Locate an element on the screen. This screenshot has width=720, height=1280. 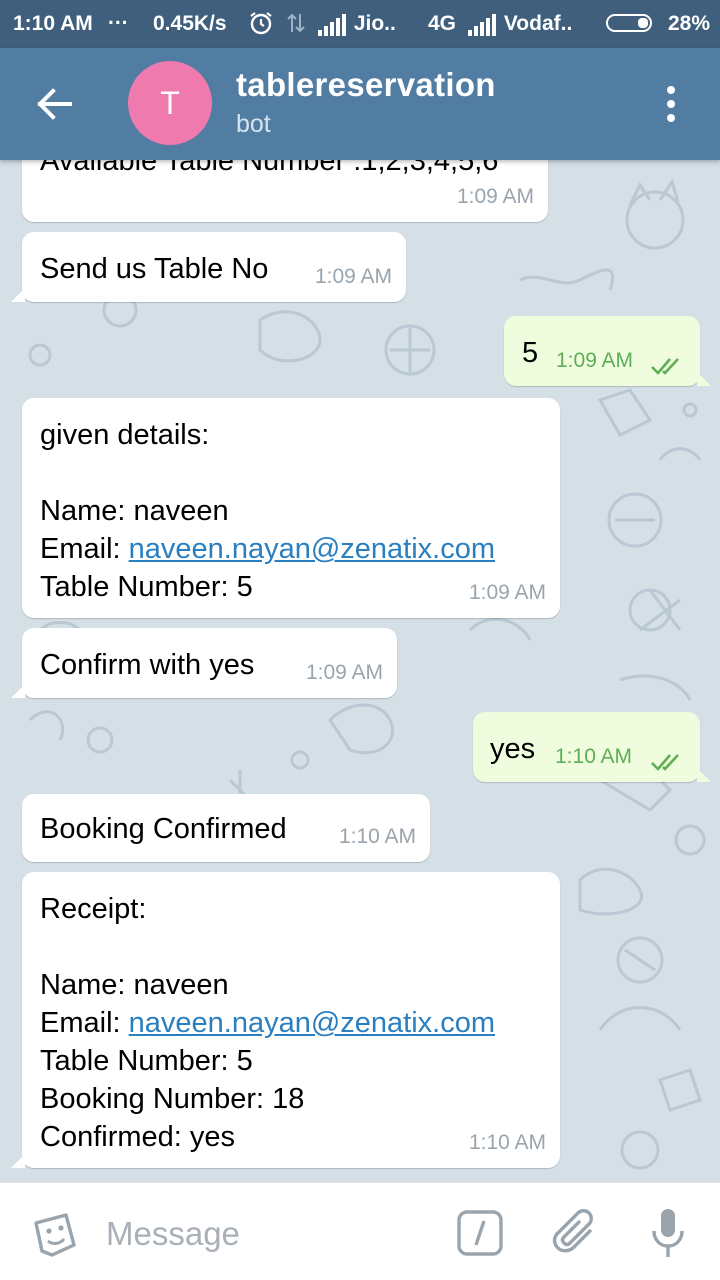
message-incoming: Send us Table No 1:09 AM is located at coordinates (208, 267).